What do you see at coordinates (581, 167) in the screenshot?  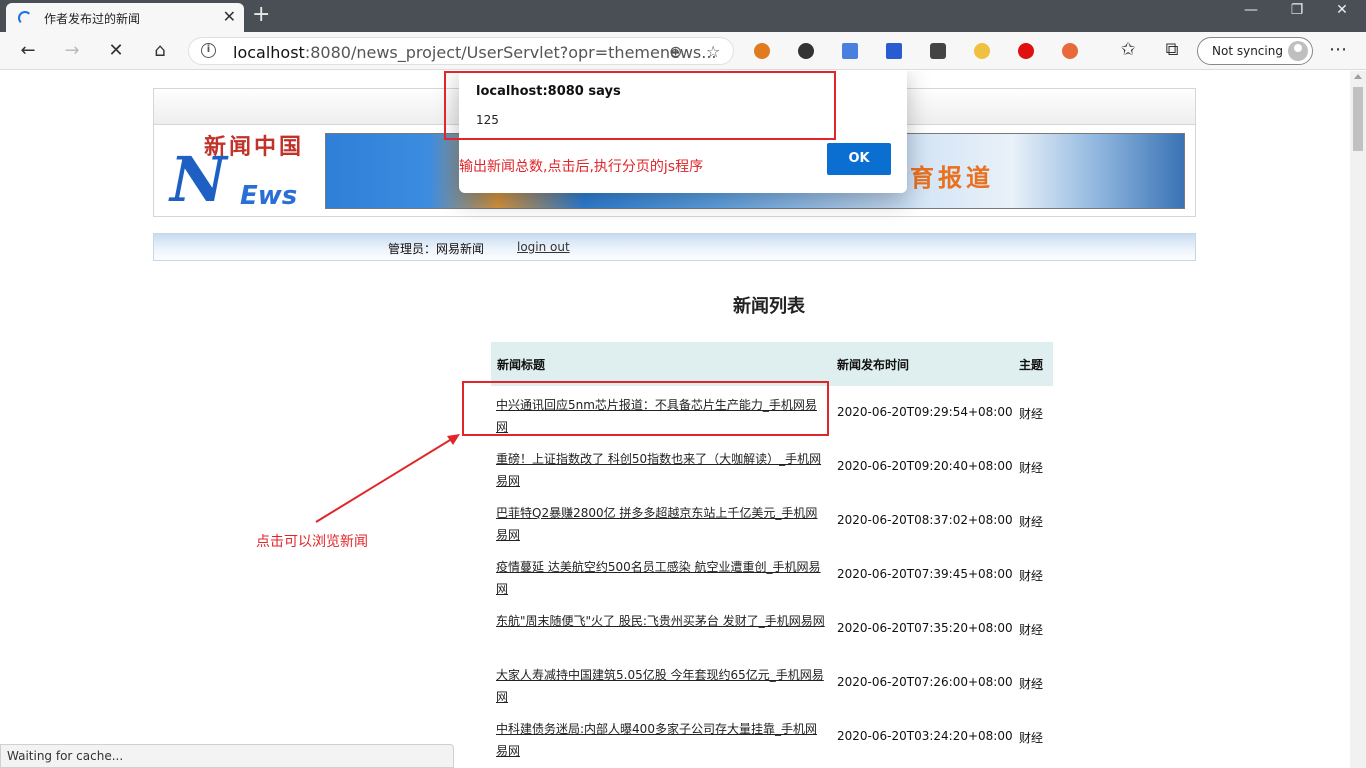 I see `annotation-dialog-note: 输出新闻总数,点击后,执行分页的js程序` at bounding box center [581, 167].